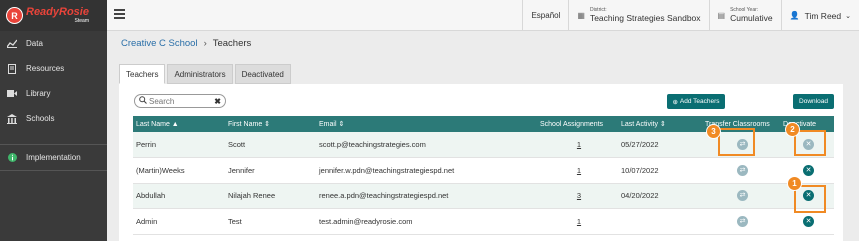 This screenshot has width=859, height=241. What do you see at coordinates (577, 124) in the screenshot?
I see `col-school-assignments: School Assignments` at bounding box center [577, 124].